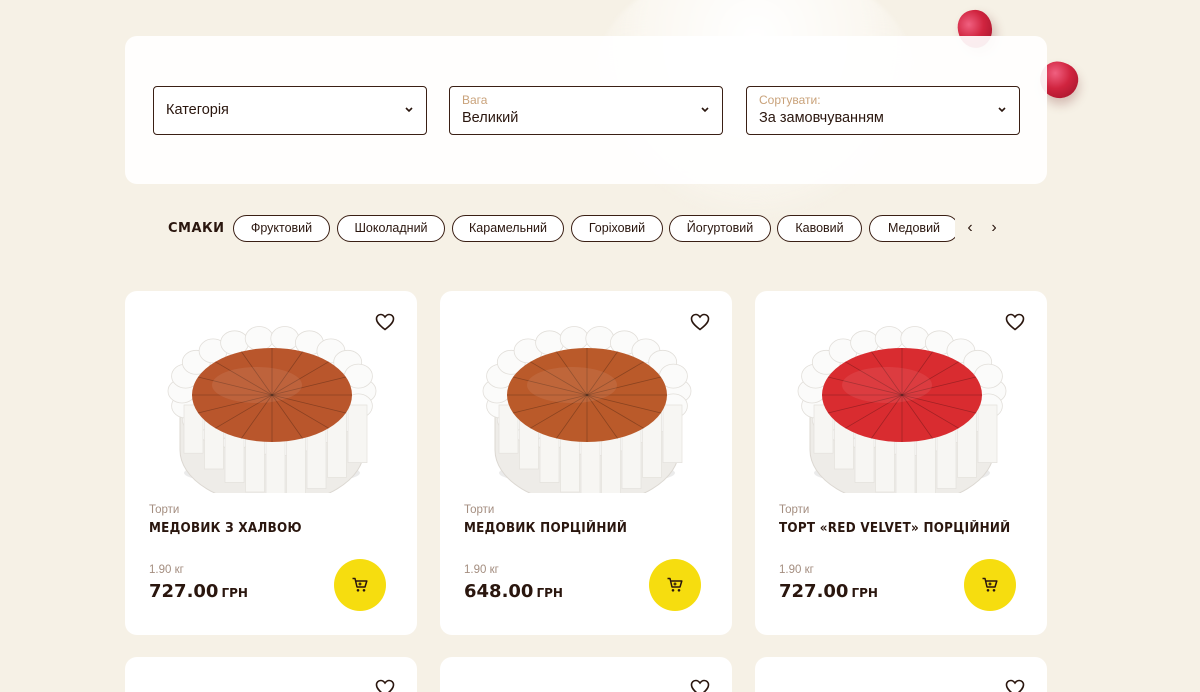  I want to click on product-name: МЕДОВИК З ХАЛВОЮ, so click(225, 528).